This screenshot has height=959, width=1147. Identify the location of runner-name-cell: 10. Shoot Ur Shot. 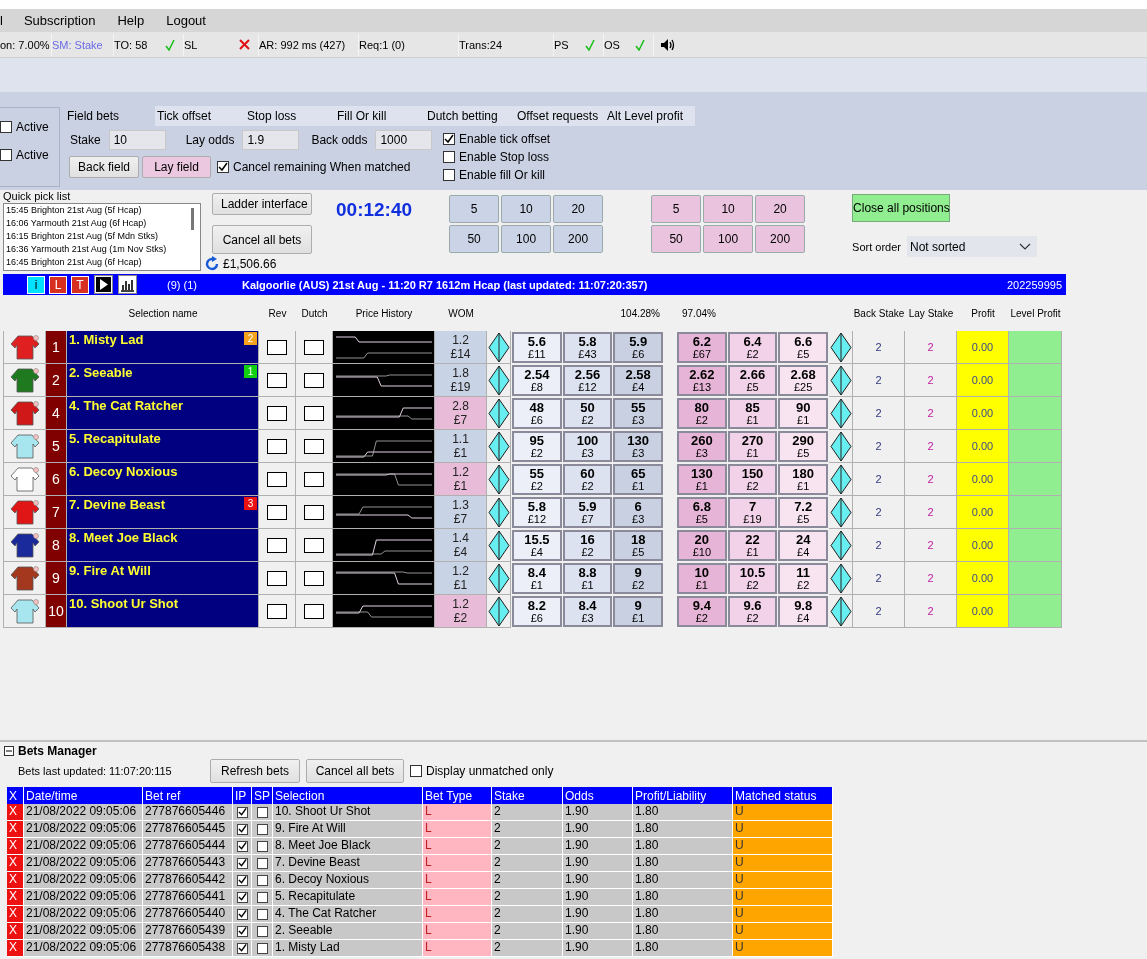
(163, 611).